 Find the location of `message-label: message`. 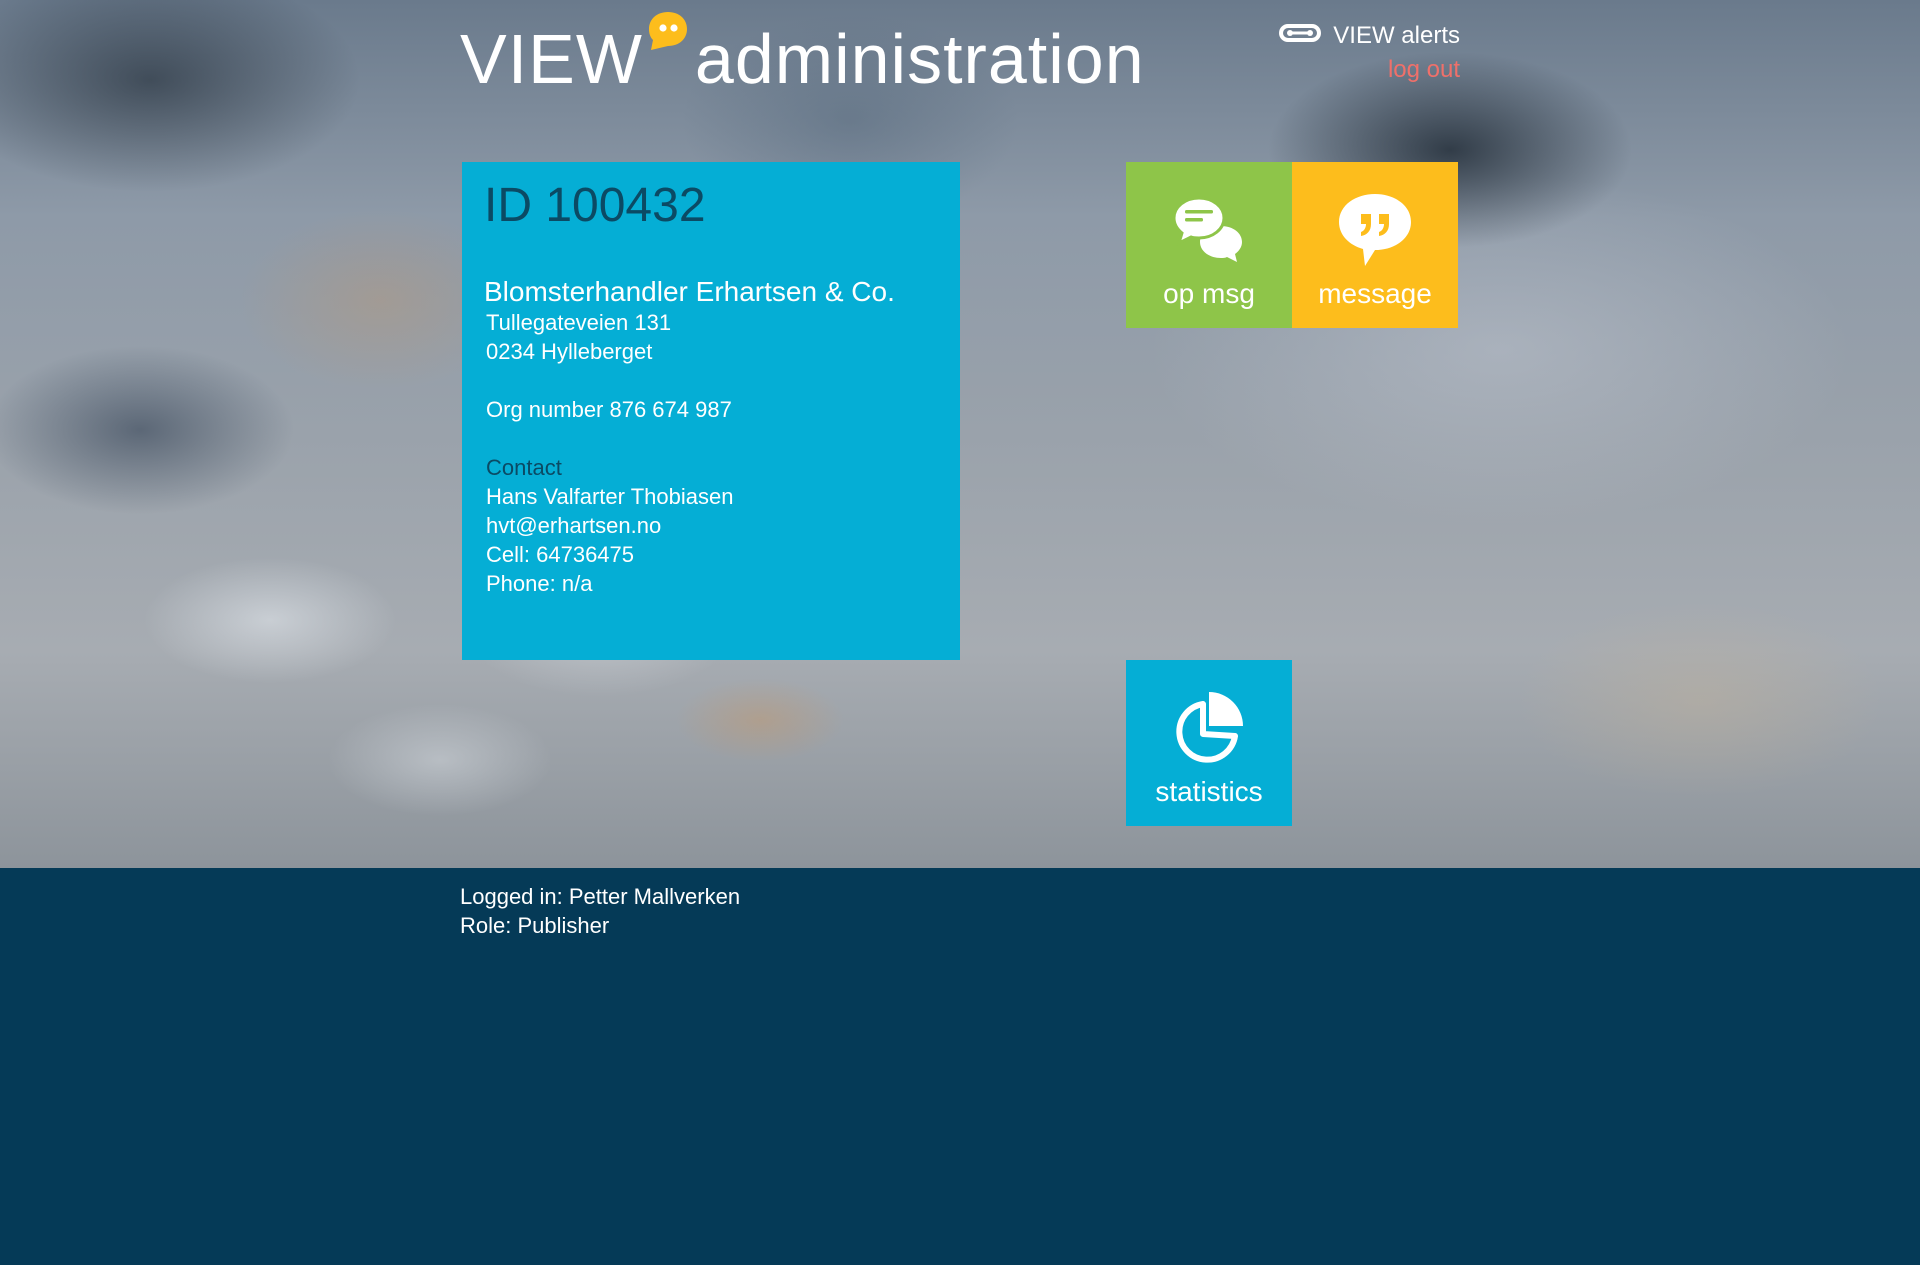

message-label: message is located at coordinates (1375, 293).